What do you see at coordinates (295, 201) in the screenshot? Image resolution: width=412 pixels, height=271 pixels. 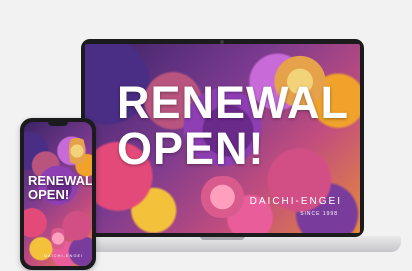 I see `brand-logo: DAICHI-ENGEI` at bounding box center [295, 201].